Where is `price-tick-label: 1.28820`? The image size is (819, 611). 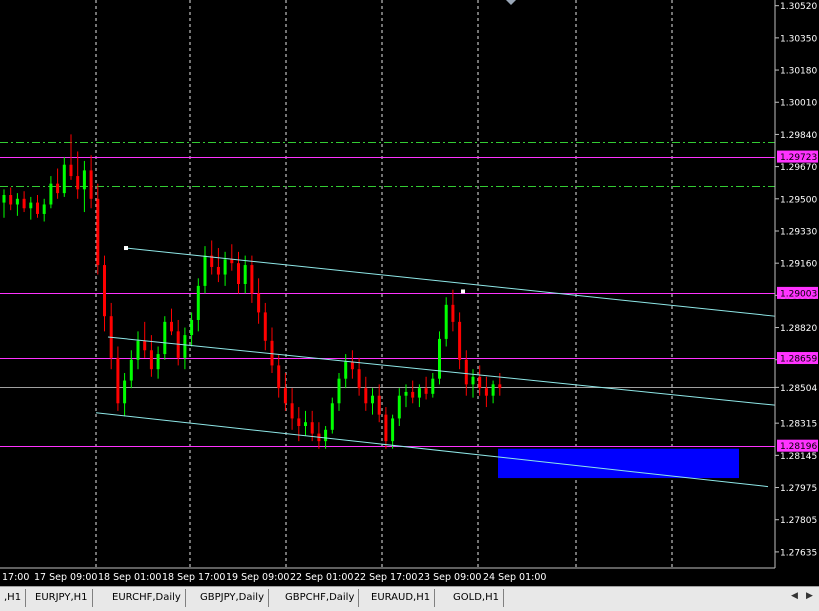
price-tick-label: 1.28820 is located at coordinates (798, 329).